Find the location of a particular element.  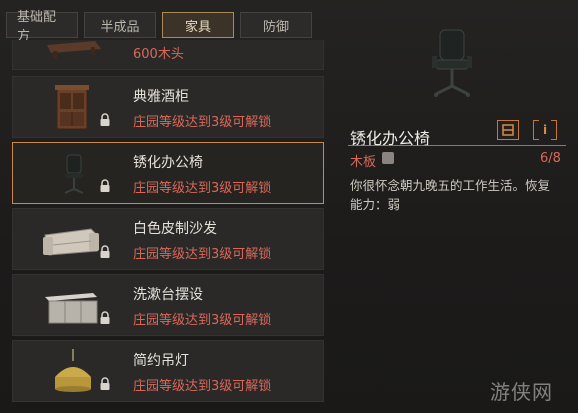

wine-cabinet-icon is located at coordinates (72, 107).